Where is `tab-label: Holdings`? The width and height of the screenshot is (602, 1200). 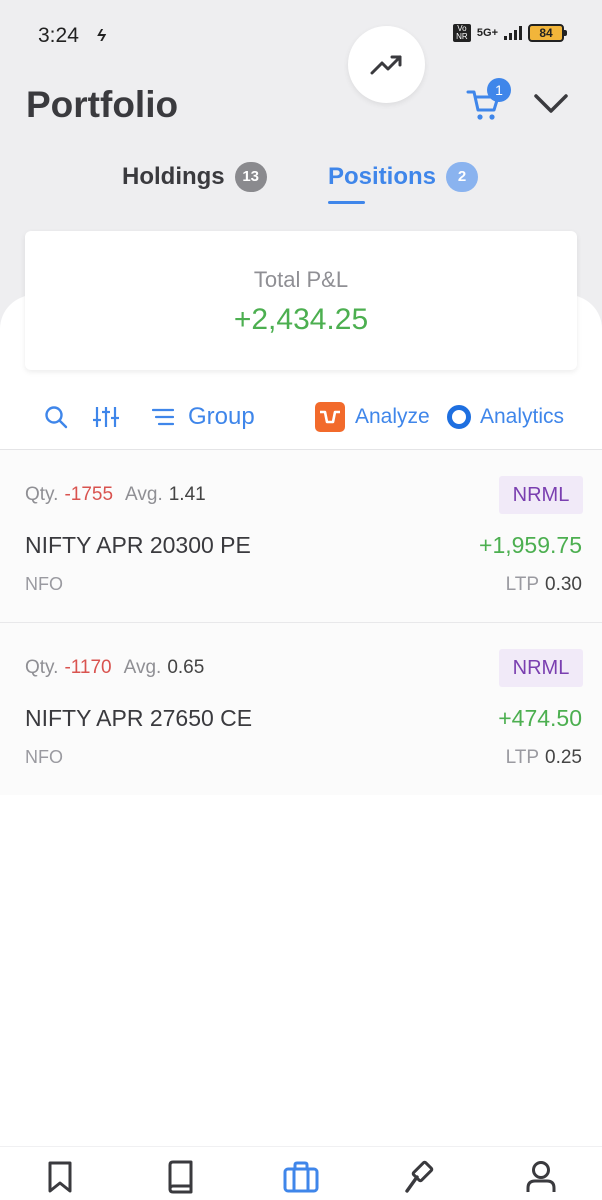 tab-label: Holdings is located at coordinates (173, 176).